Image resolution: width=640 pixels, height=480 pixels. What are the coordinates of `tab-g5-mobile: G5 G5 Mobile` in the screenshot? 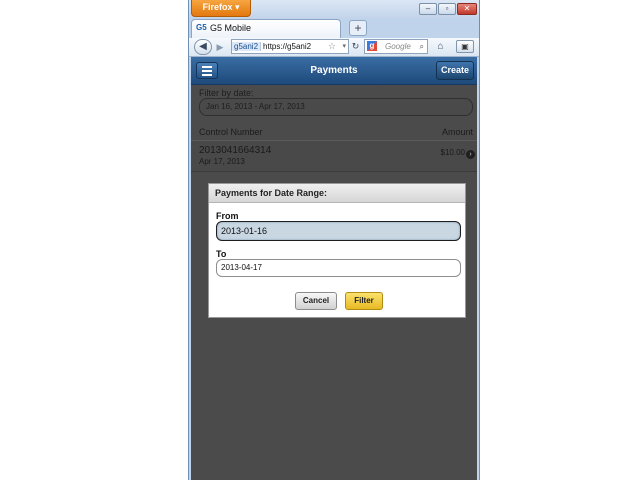 It's located at (266, 28).